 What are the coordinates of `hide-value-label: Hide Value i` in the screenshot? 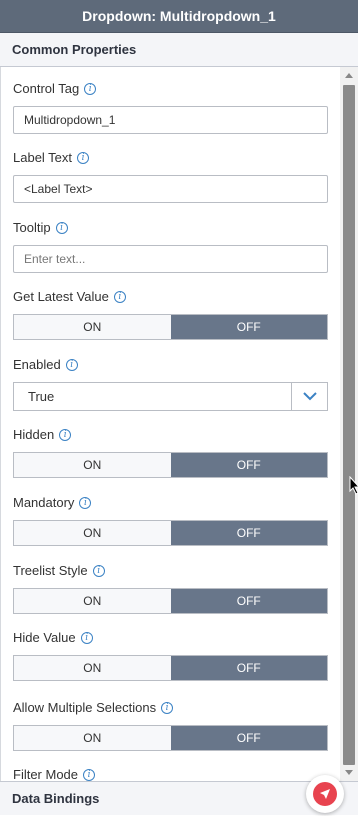 It's located at (170, 638).